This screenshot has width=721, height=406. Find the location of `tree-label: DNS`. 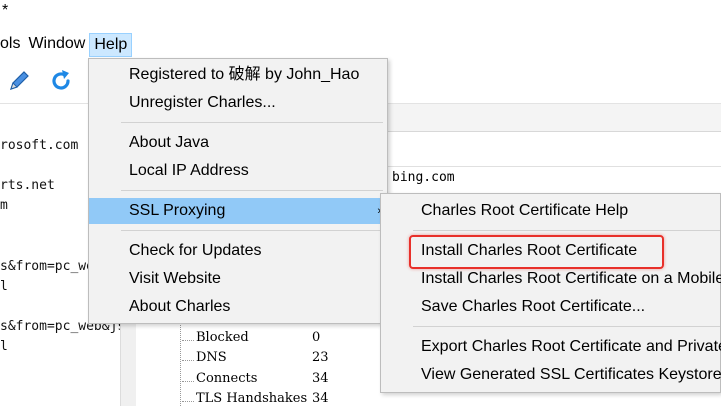

tree-label: DNS is located at coordinates (211, 357).